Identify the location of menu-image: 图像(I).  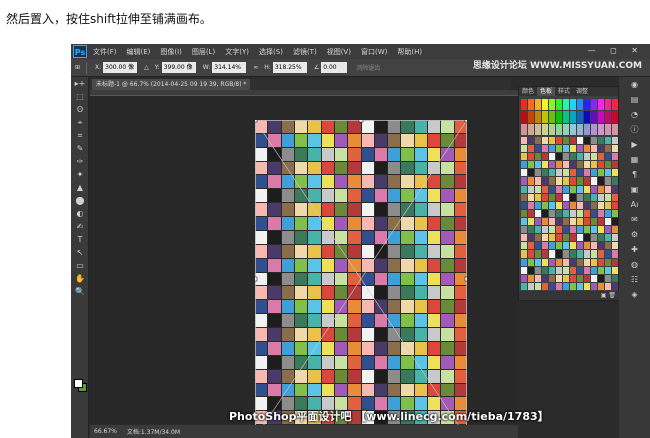
(171, 52).